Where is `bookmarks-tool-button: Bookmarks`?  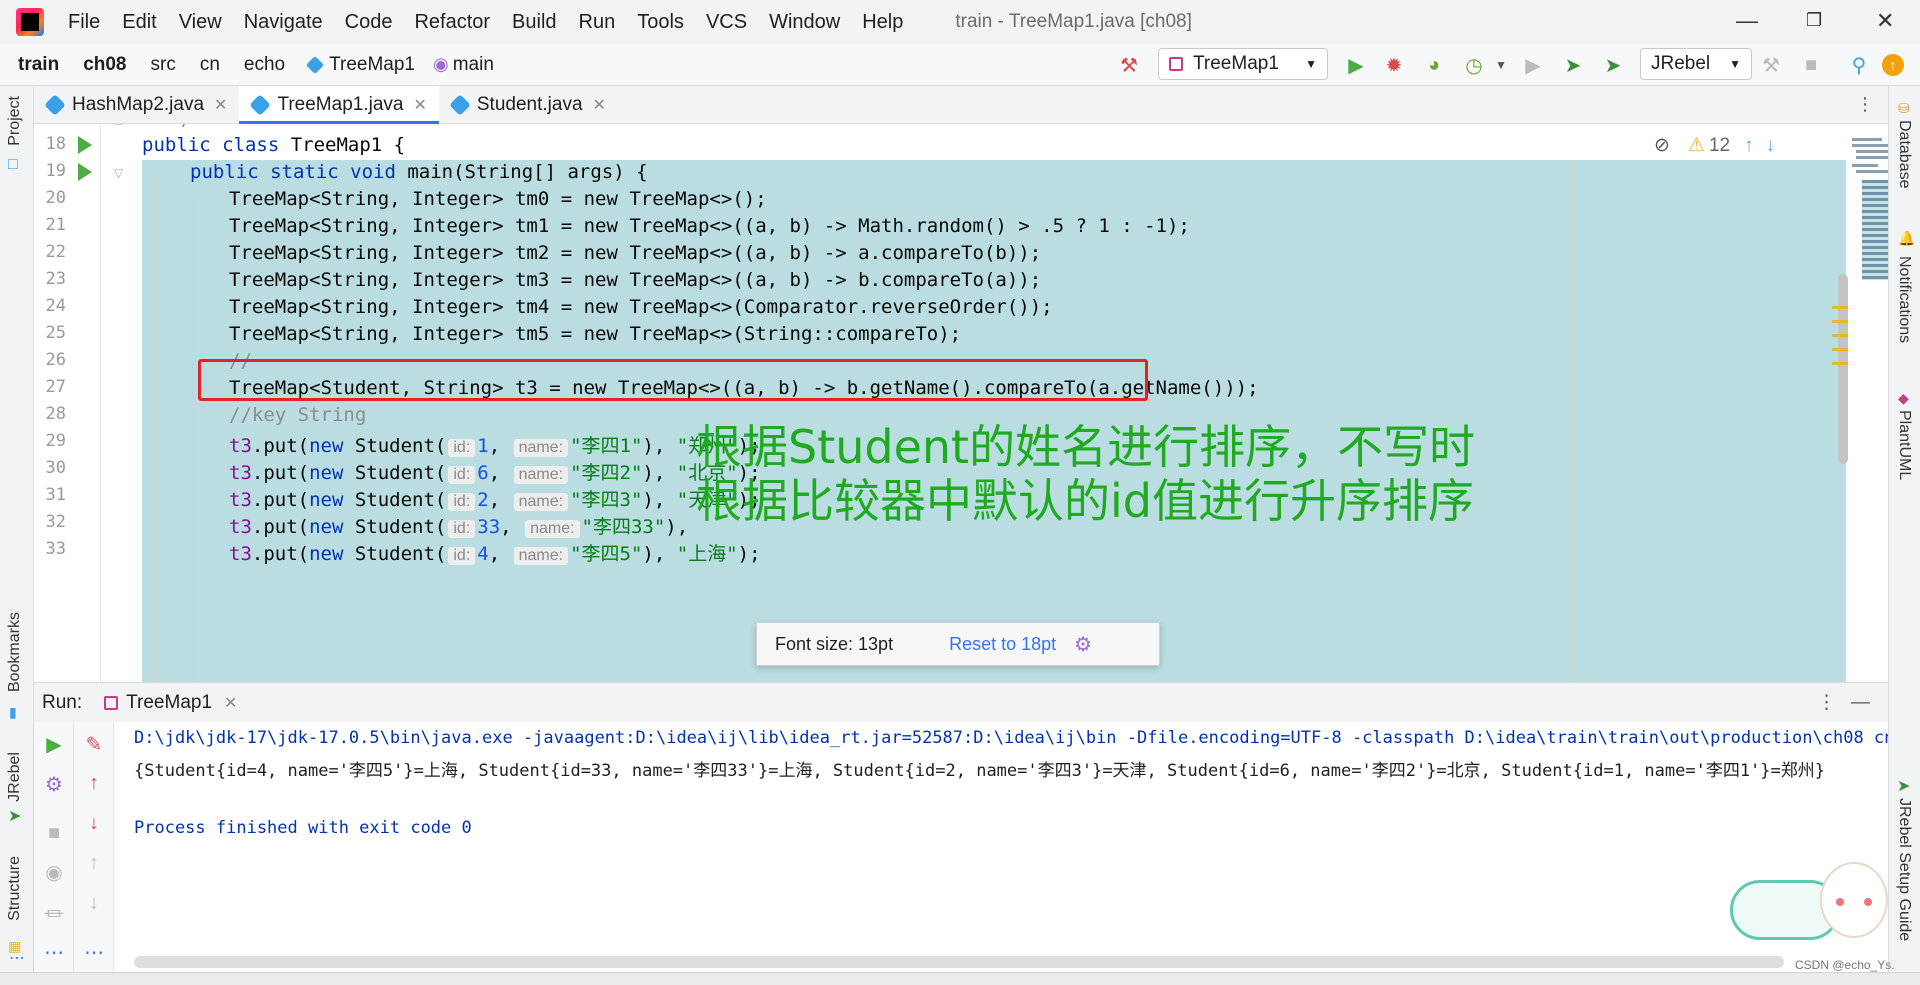 bookmarks-tool-button: Bookmarks is located at coordinates (15, 652).